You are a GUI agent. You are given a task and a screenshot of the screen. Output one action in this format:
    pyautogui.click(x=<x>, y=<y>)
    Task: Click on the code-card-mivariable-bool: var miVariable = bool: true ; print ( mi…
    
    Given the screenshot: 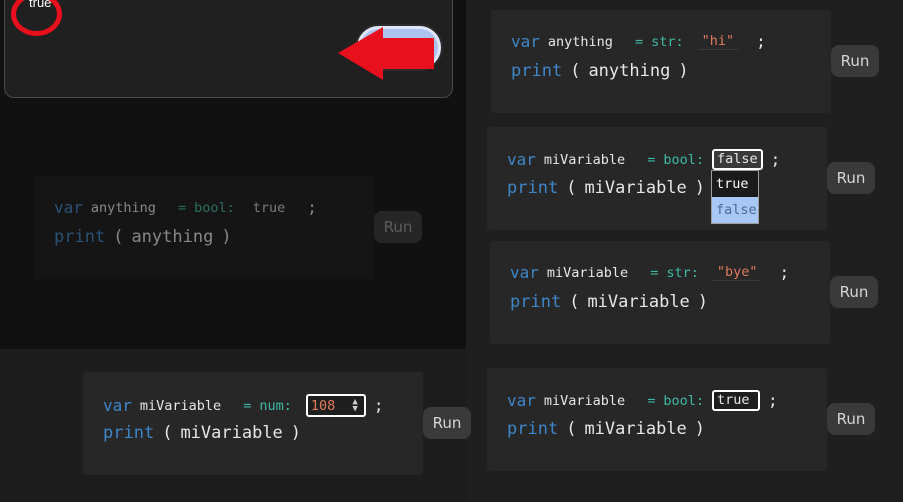 What is the action you would take?
    pyautogui.click(x=657, y=419)
    